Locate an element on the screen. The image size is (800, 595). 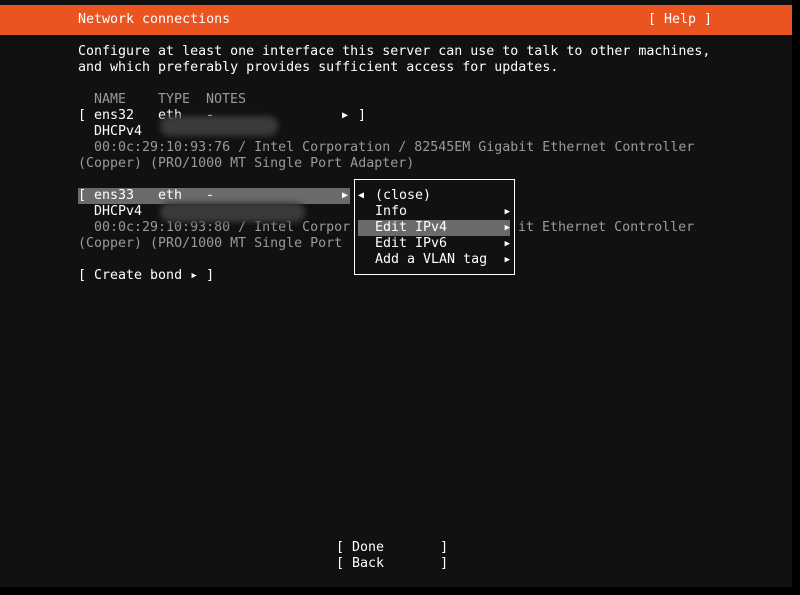
arrow-left-icon: ◀ is located at coordinates (361, 195).